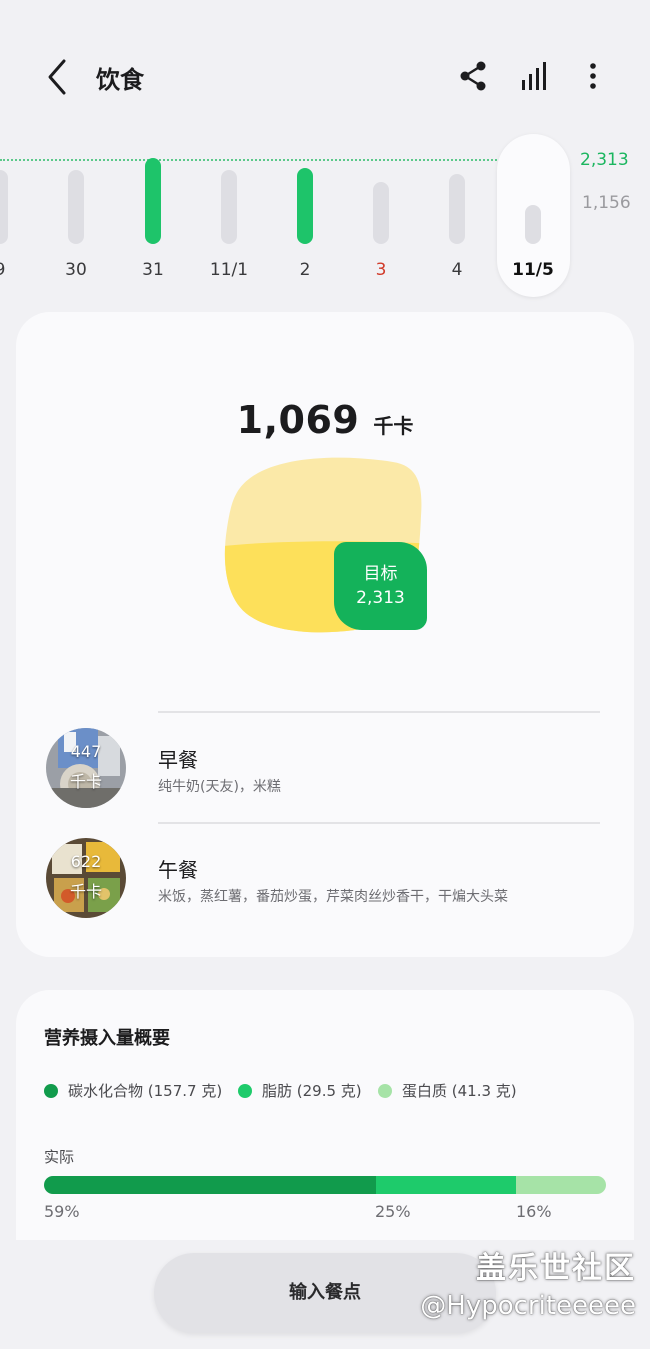 The width and height of the screenshot is (650, 1349). Describe the element at coordinates (178, 870) in the screenshot. I see `meal-name: 午餐` at that location.